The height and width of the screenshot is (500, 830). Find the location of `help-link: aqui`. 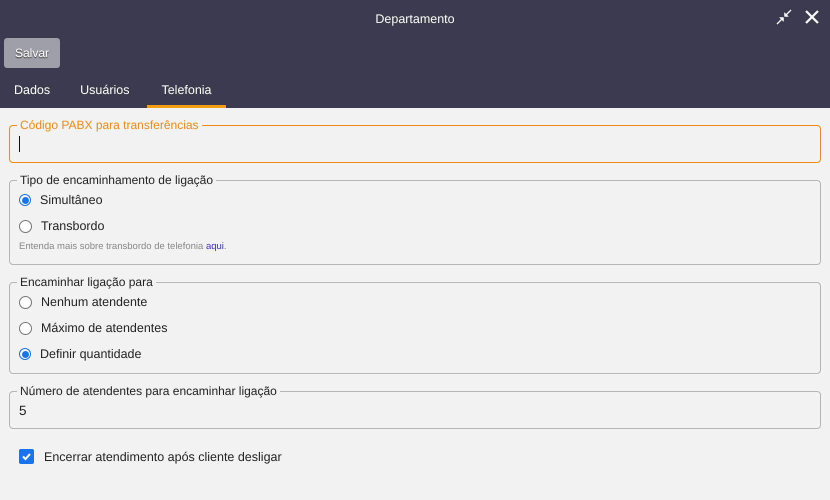

help-link: aqui is located at coordinates (215, 246).